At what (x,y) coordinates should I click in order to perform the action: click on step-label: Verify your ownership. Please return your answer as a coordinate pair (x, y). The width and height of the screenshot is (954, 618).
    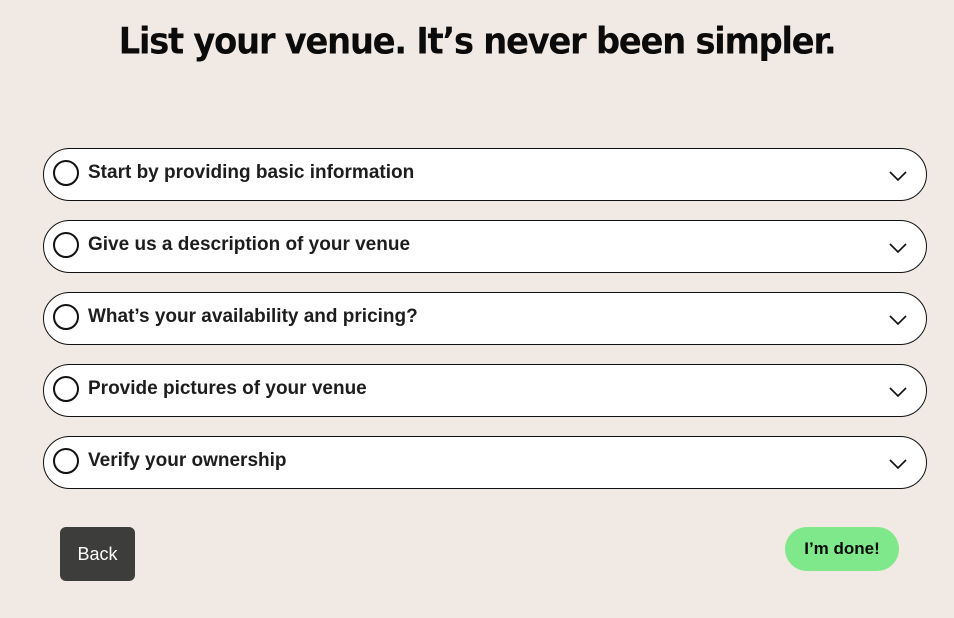
    Looking at the image, I should click on (187, 460).